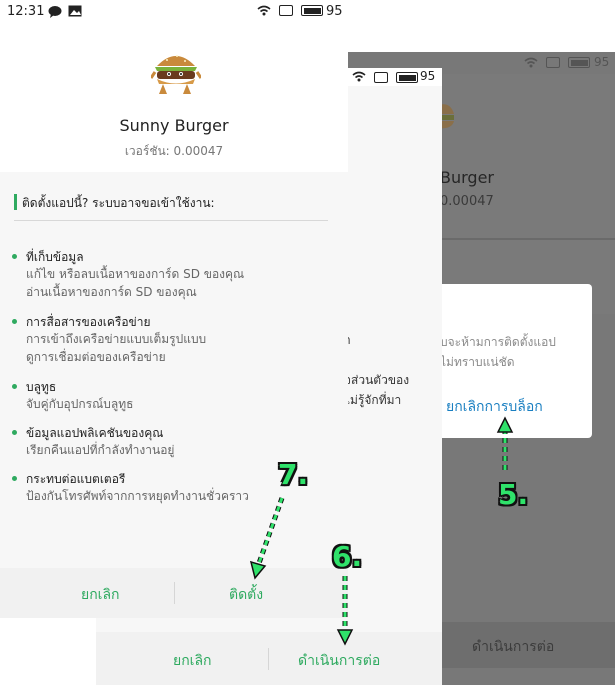 The height and width of the screenshot is (685, 615). Describe the element at coordinates (505, 424) in the screenshot. I see `step5-arrowhead` at that location.